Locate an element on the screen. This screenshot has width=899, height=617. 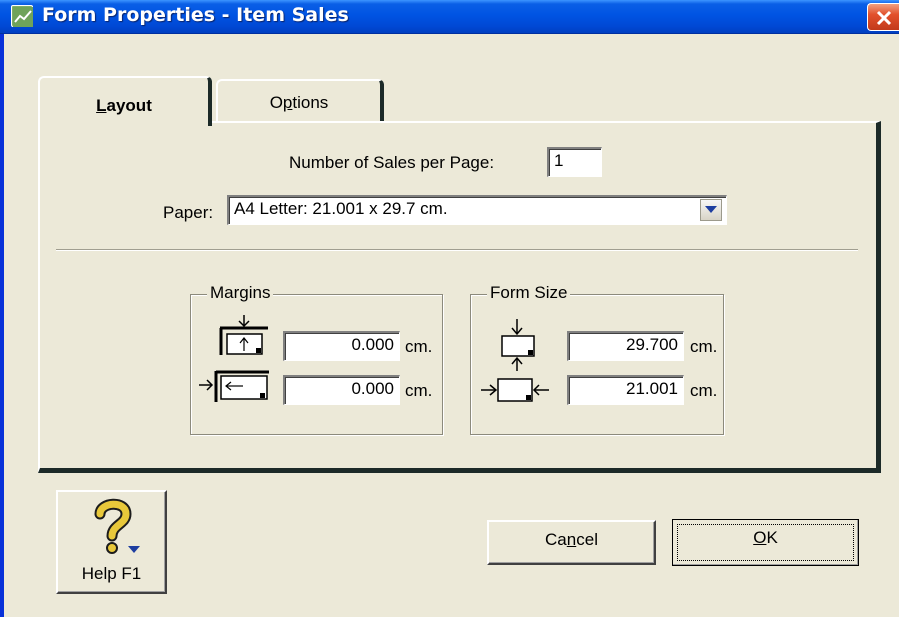
close-icon is located at coordinates (884, 18).